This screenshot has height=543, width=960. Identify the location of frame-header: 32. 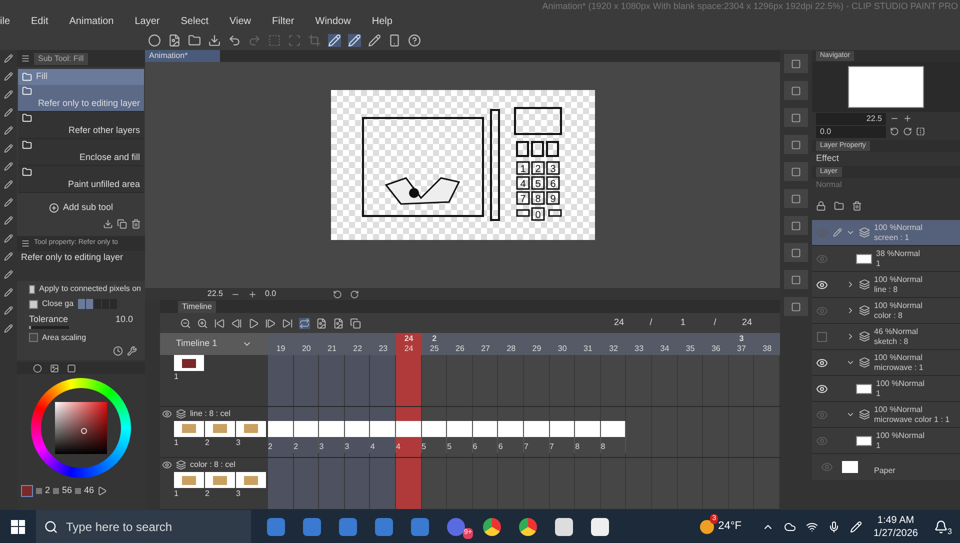
(613, 344).